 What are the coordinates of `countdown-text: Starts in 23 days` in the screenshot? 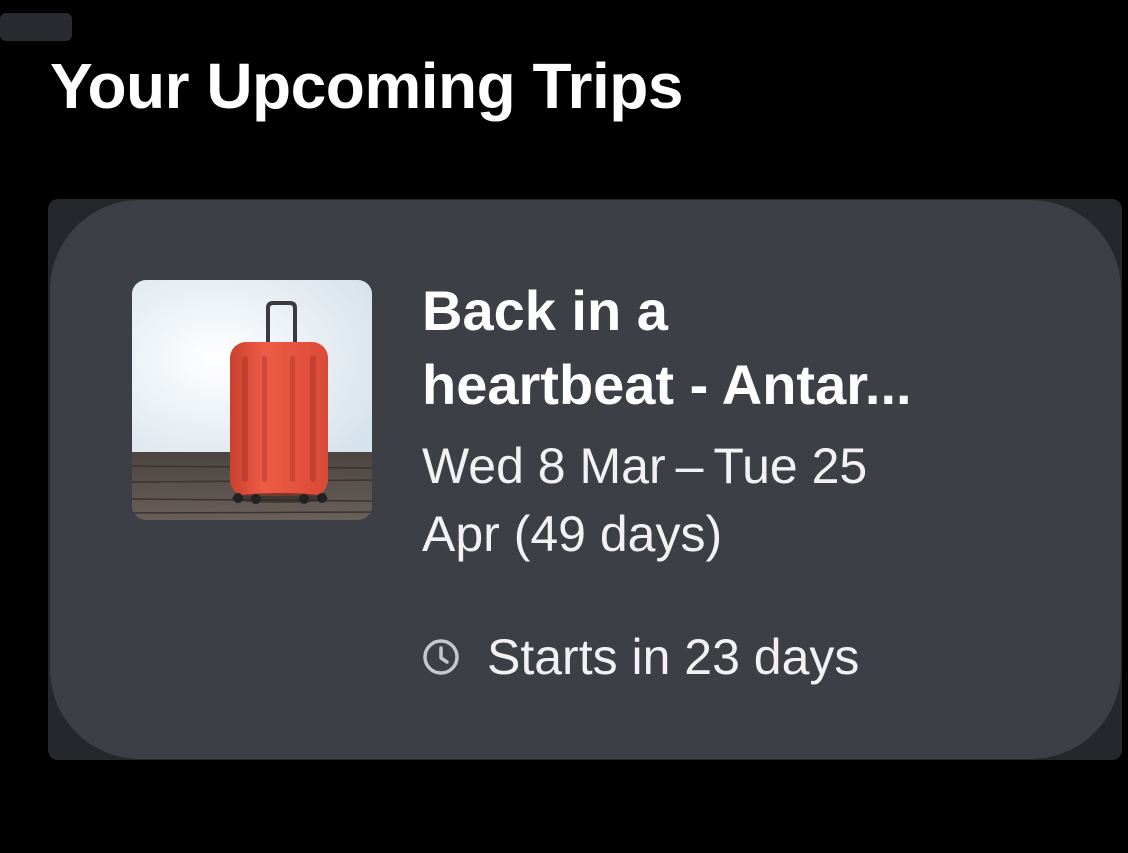 It's located at (673, 657).